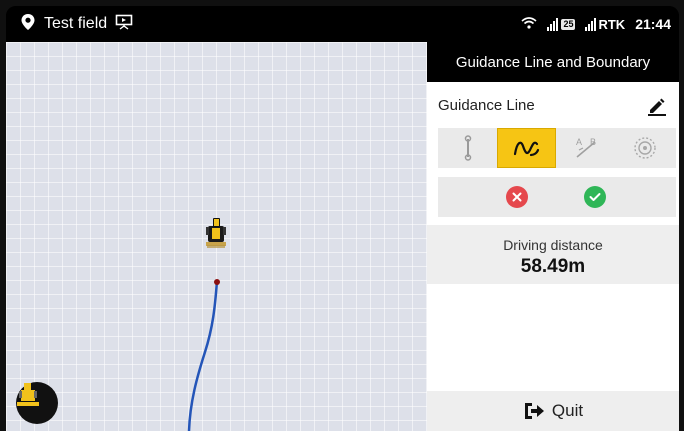  I want to click on edit-button, so click(657, 106).